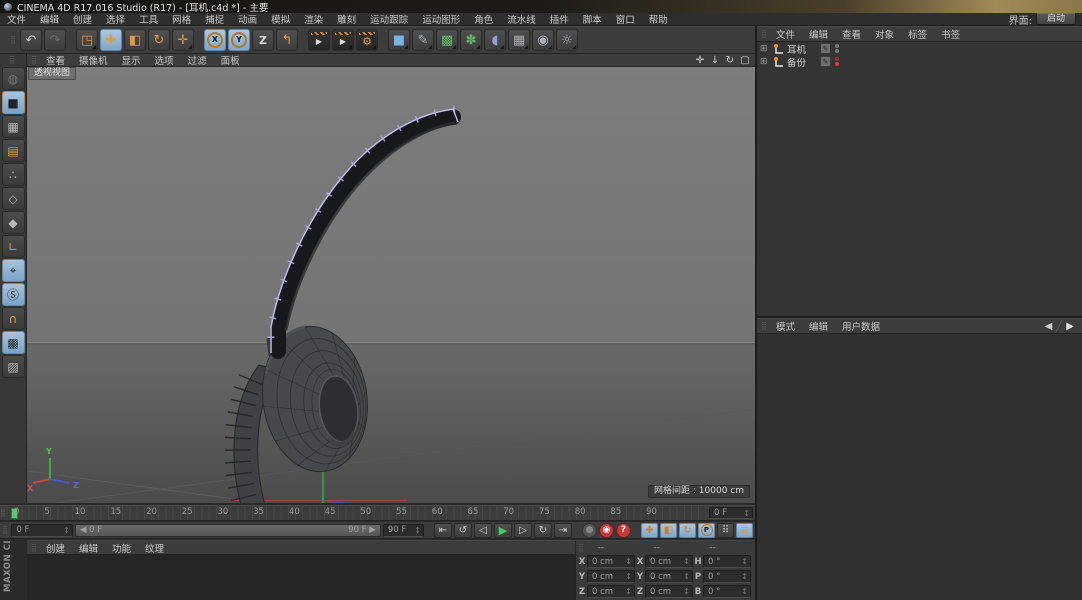 The image size is (1082, 600). What do you see at coordinates (543, 530) in the screenshot?
I see `loop-icon: ↻` at bounding box center [543, 530].